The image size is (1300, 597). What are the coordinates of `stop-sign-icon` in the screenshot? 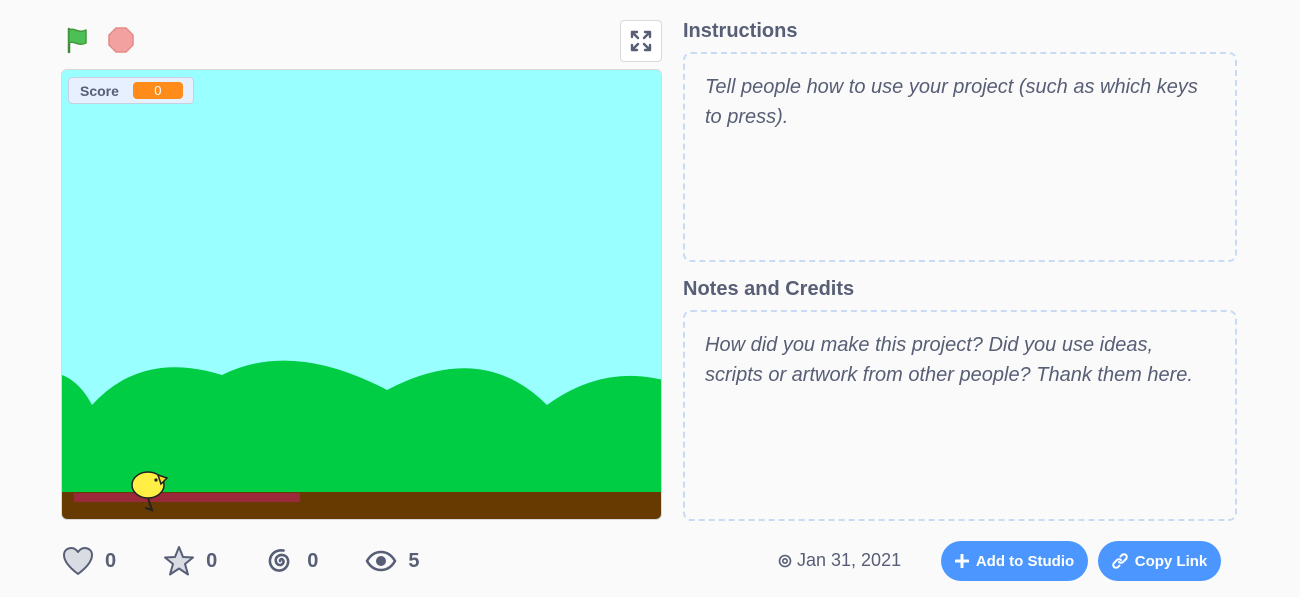 It's located at (121, 40).